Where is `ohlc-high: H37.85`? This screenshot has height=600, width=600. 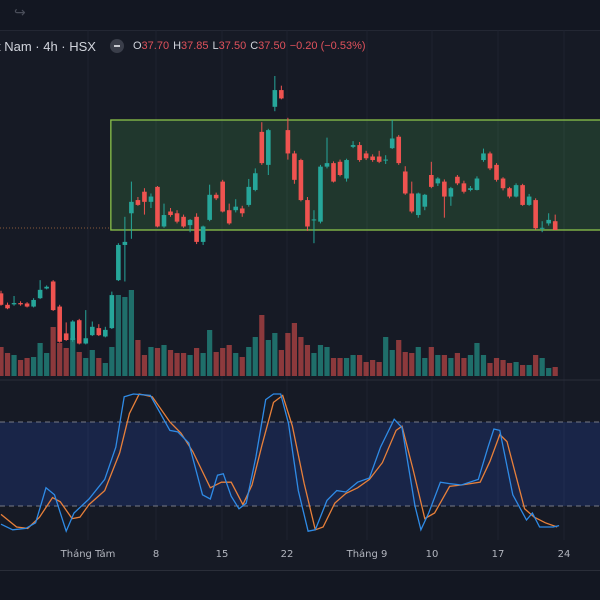
ohlc-high: H37.85 is located at coordinates (191, 46).